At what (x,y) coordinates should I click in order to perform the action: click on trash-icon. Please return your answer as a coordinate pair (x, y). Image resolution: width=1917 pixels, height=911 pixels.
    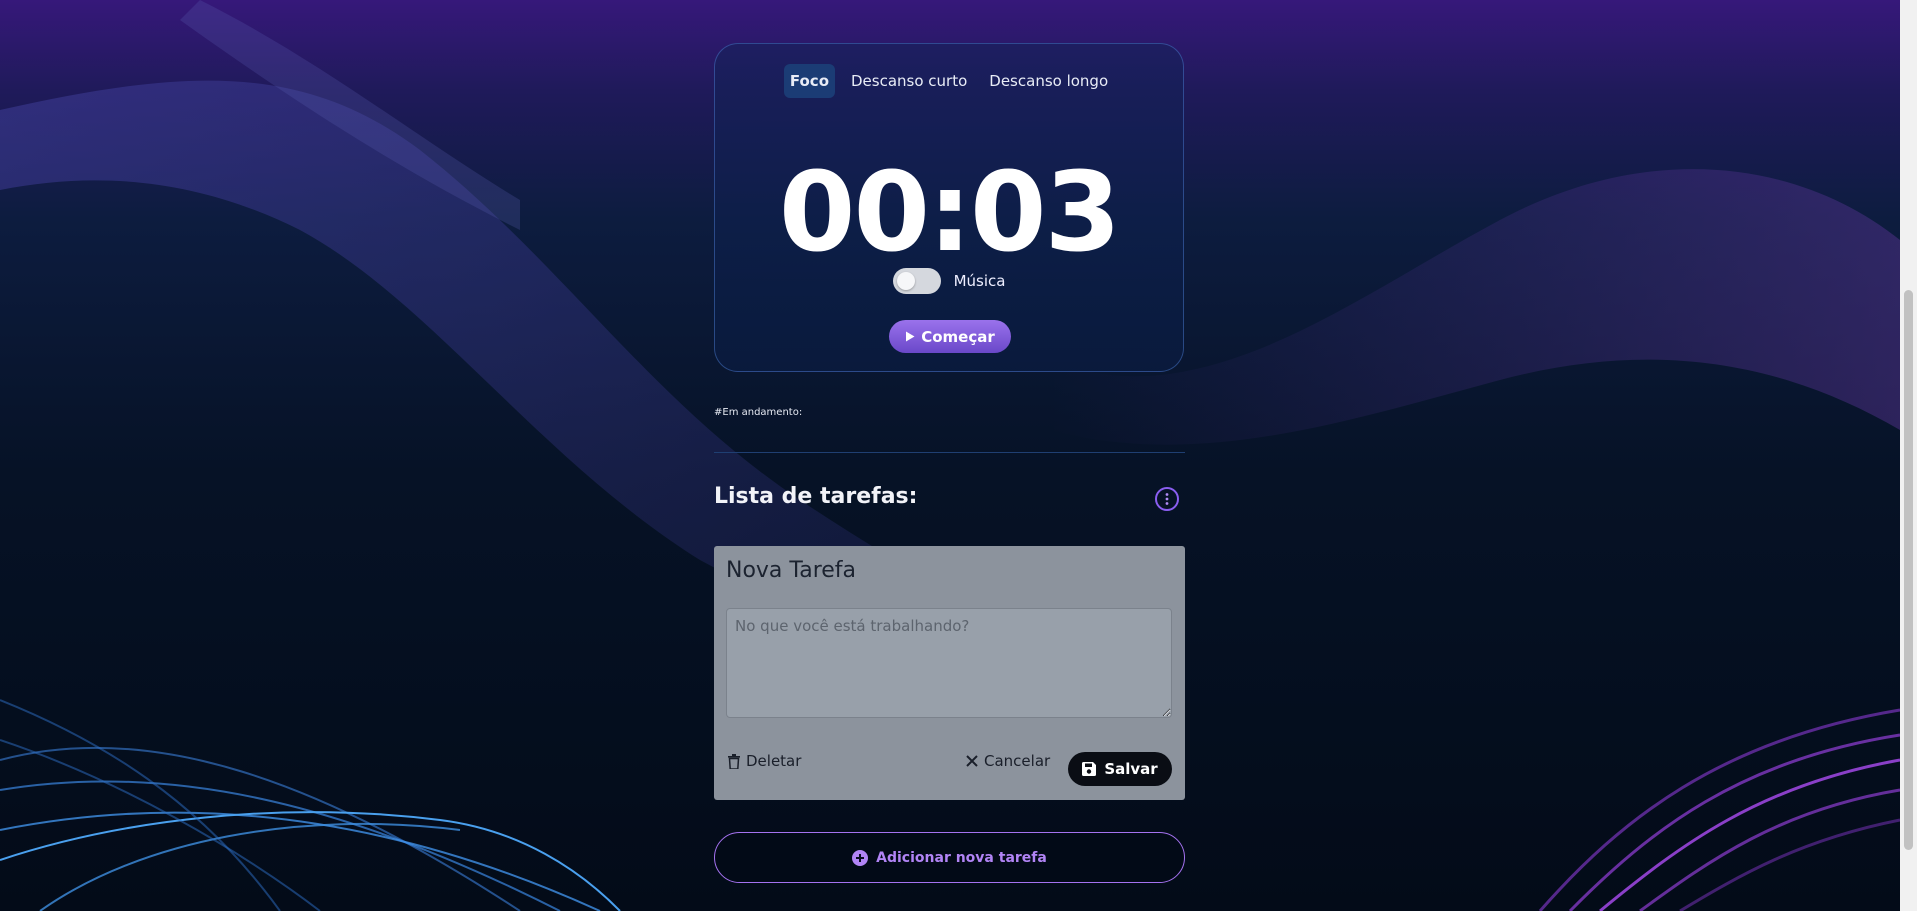
    Looking at the image, I should click on (734, 761).